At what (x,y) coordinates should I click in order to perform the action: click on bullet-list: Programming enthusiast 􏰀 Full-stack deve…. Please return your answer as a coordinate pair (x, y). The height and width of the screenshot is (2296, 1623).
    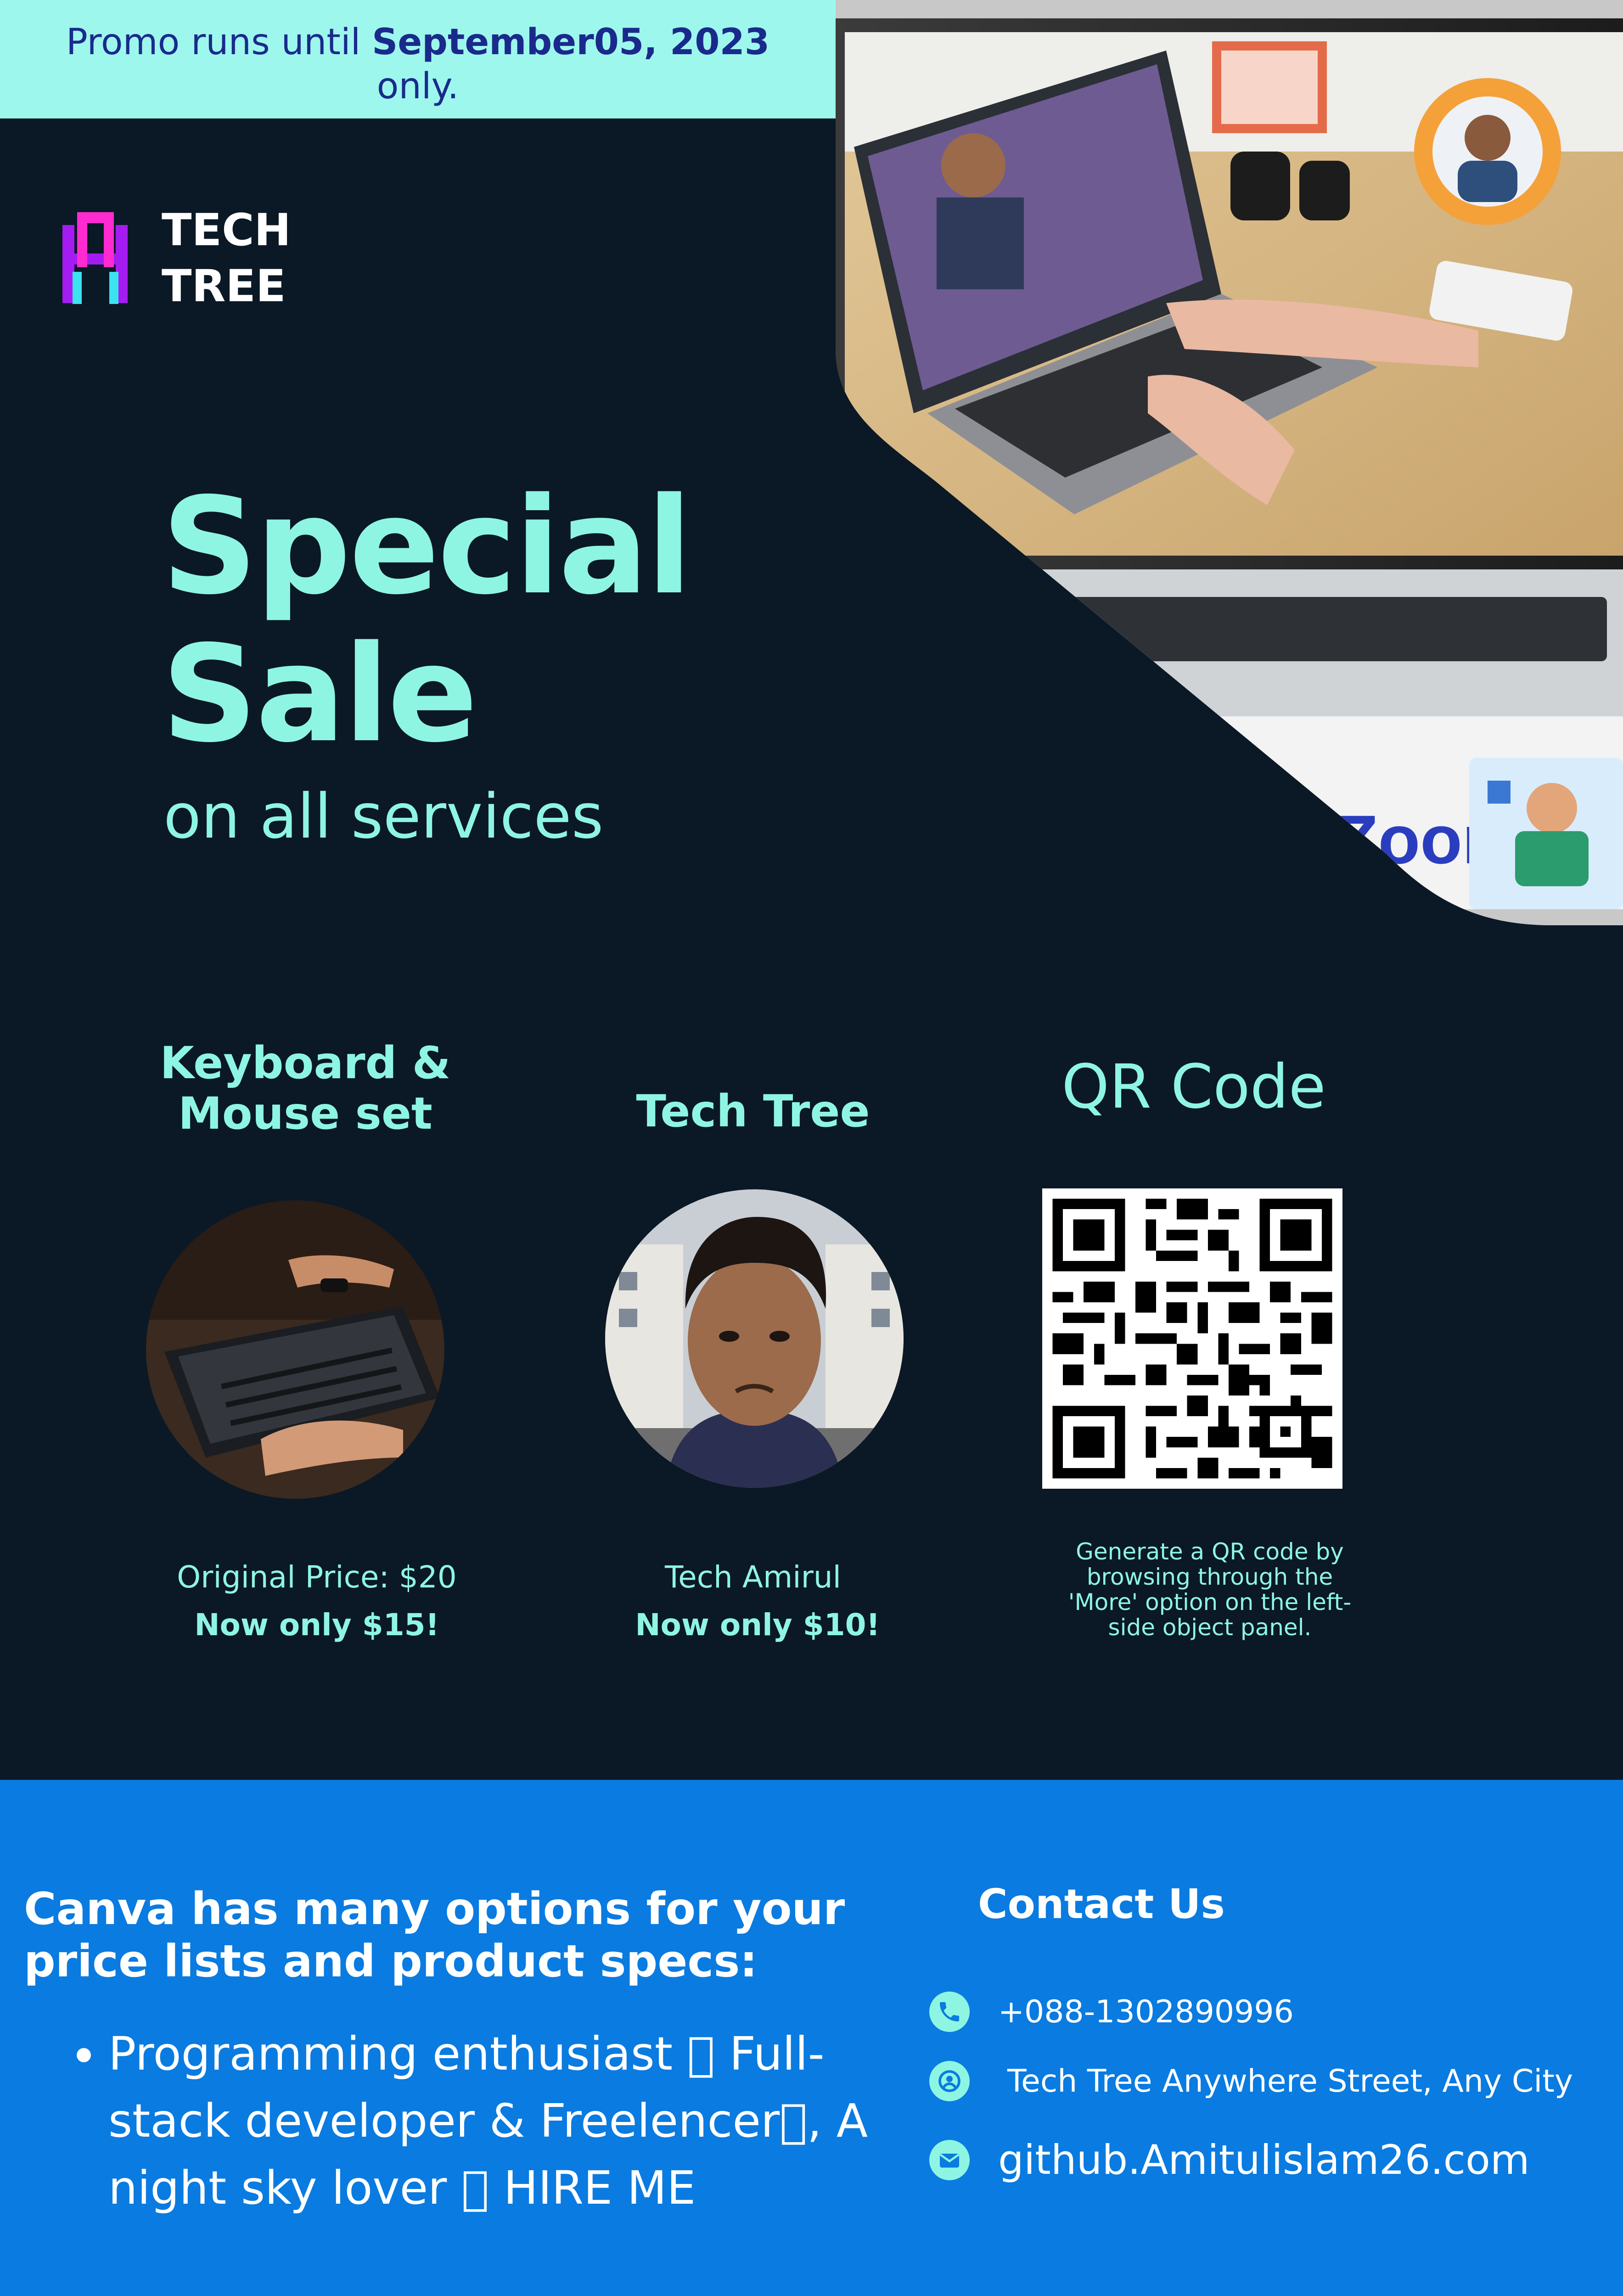
    Looking at the image, I should click on (495, 2121).